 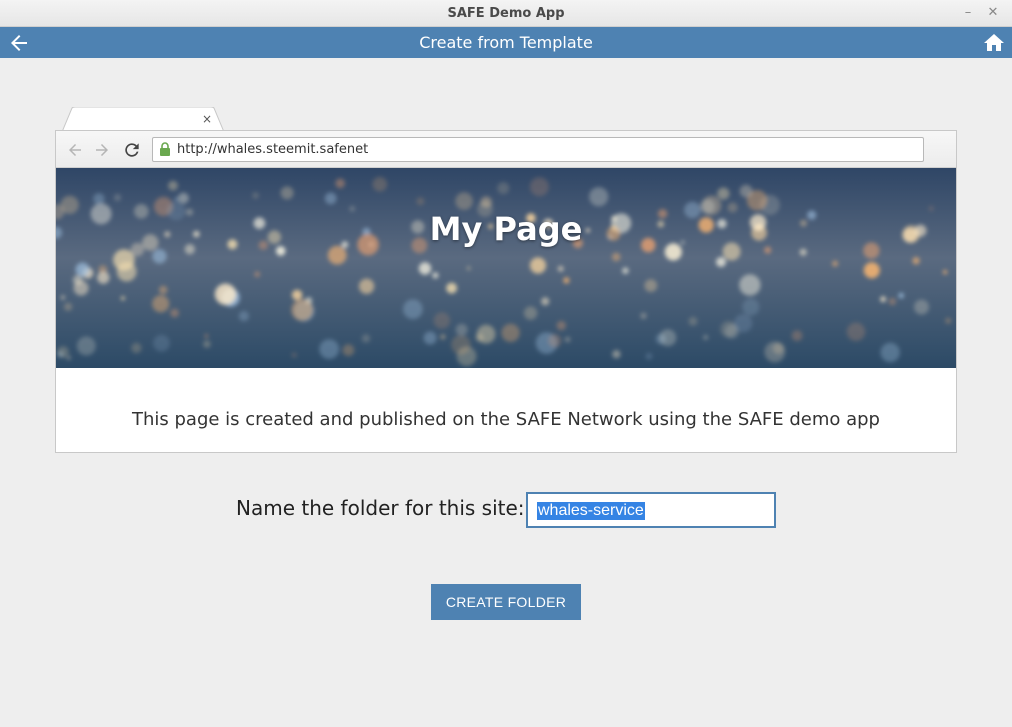 I want to click on browser-back-icon, so click(x=75, y=150).